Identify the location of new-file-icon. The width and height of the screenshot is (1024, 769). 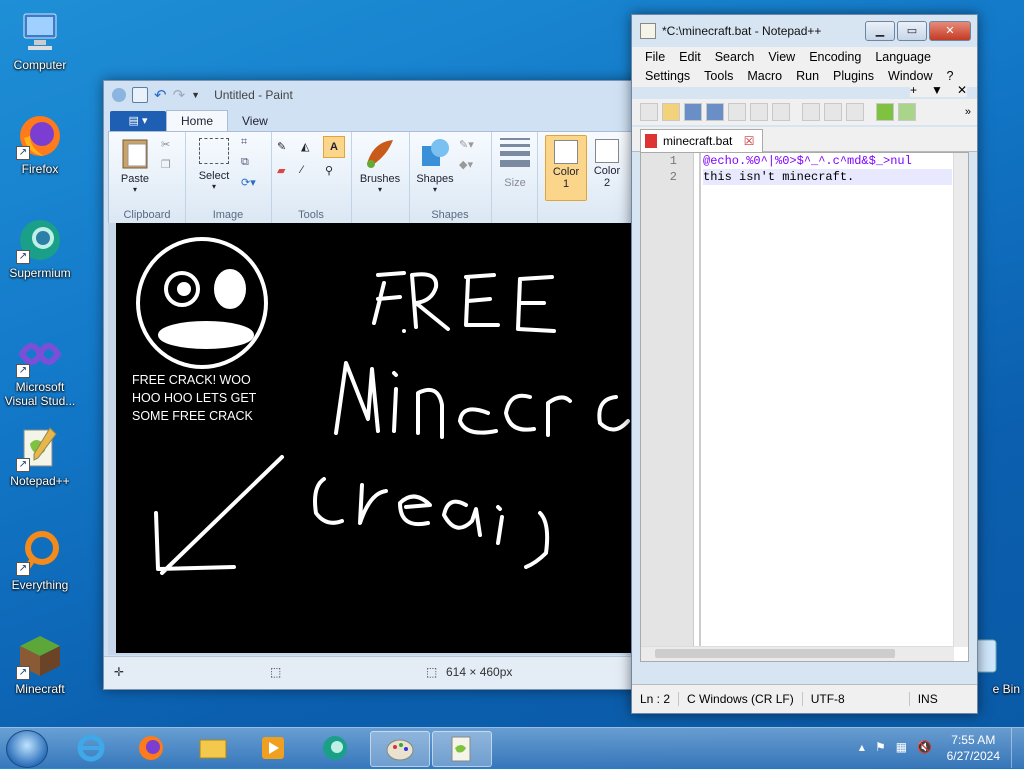
(649, 112).